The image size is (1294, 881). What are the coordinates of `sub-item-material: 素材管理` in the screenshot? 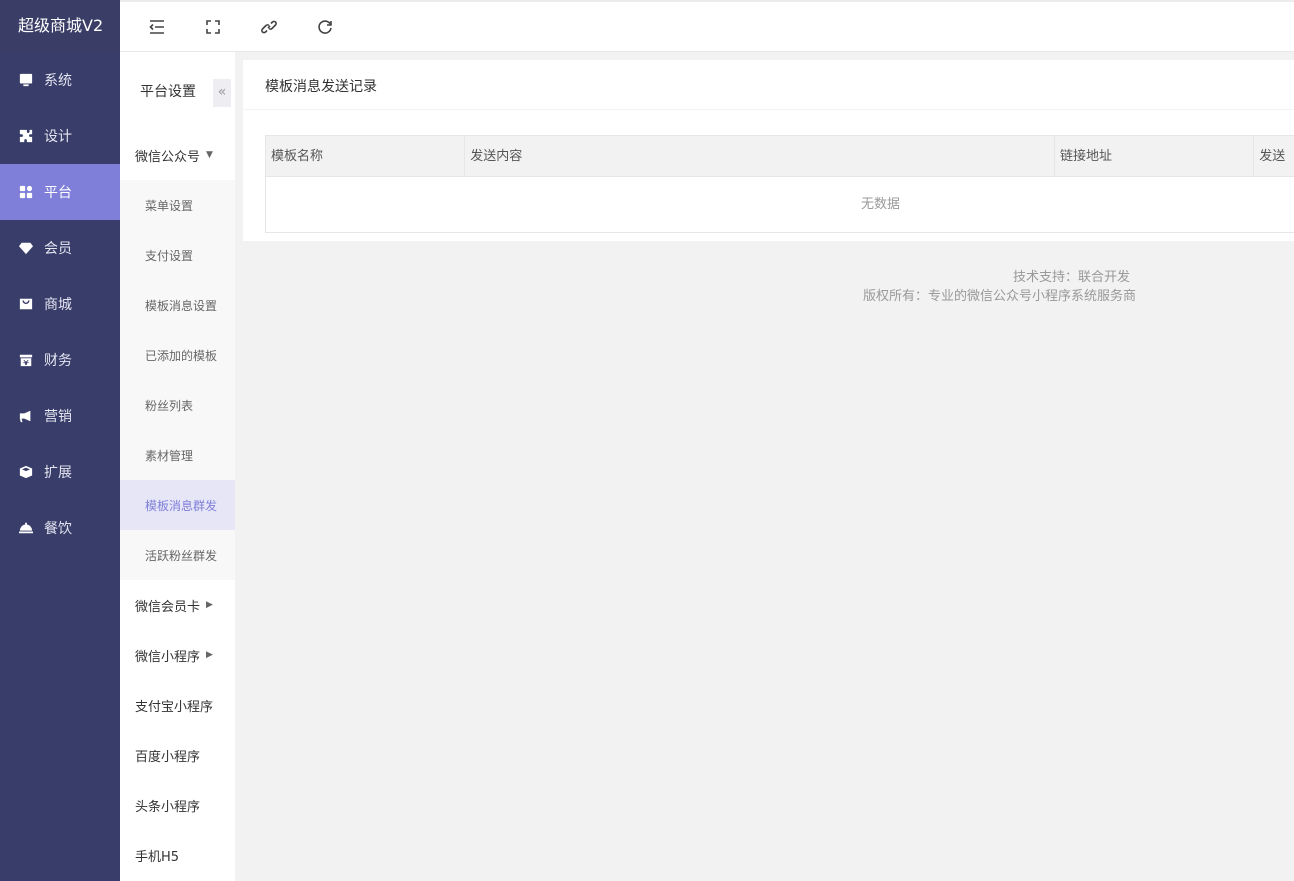 It's located at (177, 455).